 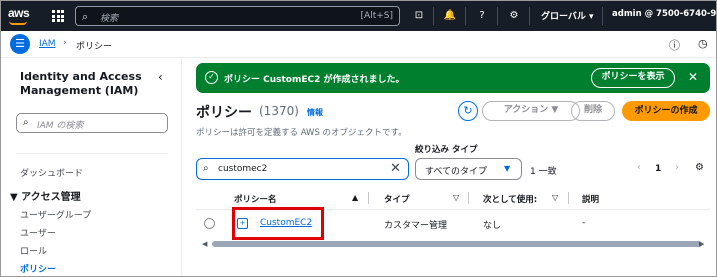 I want to click on scroll-left-icon: ◀, so click(x=204, y=244).